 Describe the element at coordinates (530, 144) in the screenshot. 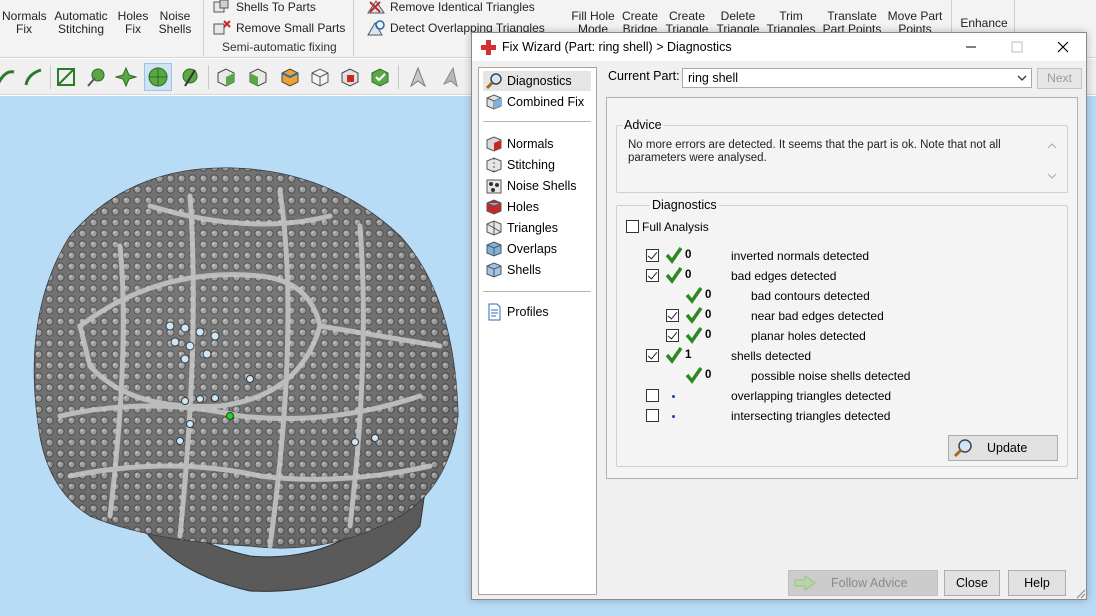

I see `nav-item-label: Normals` at that location.